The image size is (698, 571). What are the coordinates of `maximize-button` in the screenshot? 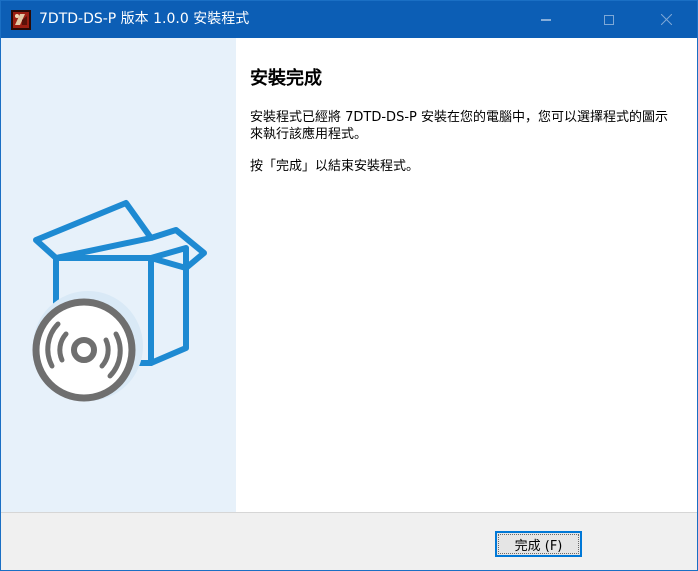 It's located at (609, 19).